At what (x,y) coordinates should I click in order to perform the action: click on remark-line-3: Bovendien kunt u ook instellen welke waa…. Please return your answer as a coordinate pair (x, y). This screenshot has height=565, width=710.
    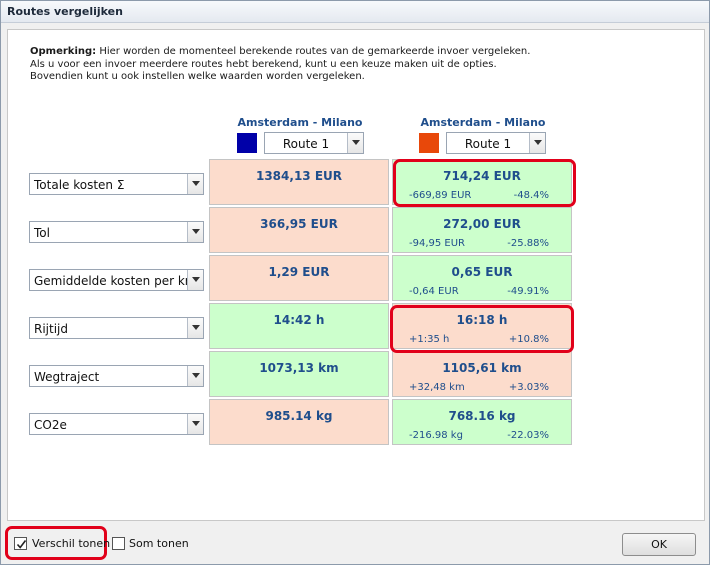
    Looking at the image, I should click on (197, 76).